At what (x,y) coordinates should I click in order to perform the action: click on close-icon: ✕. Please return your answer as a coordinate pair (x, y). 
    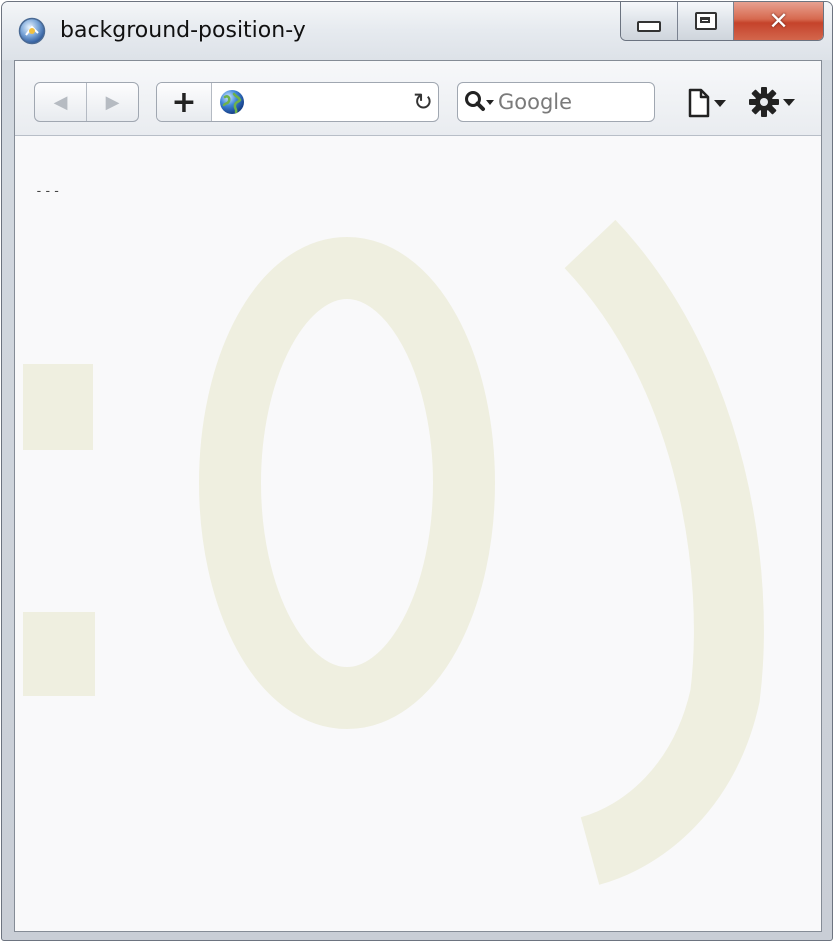
    Looking at the image, I should click on (778, 21).